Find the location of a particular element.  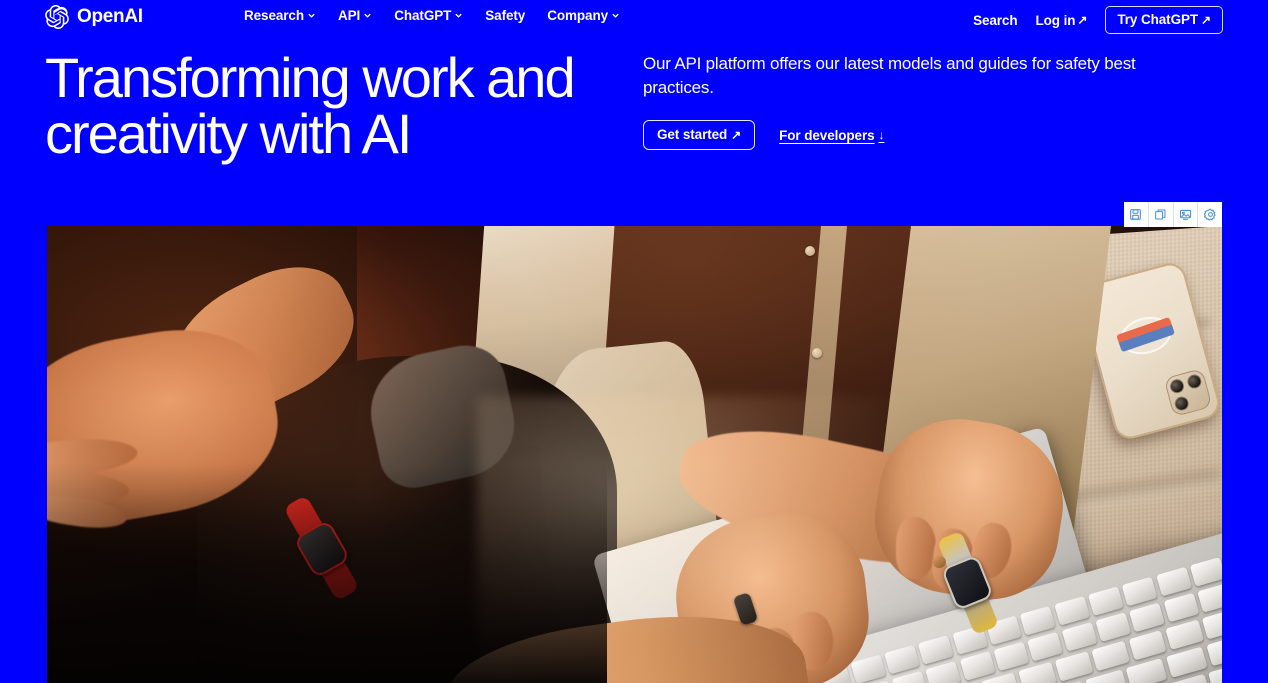

copy-button is located at coordinates (1161, 214).